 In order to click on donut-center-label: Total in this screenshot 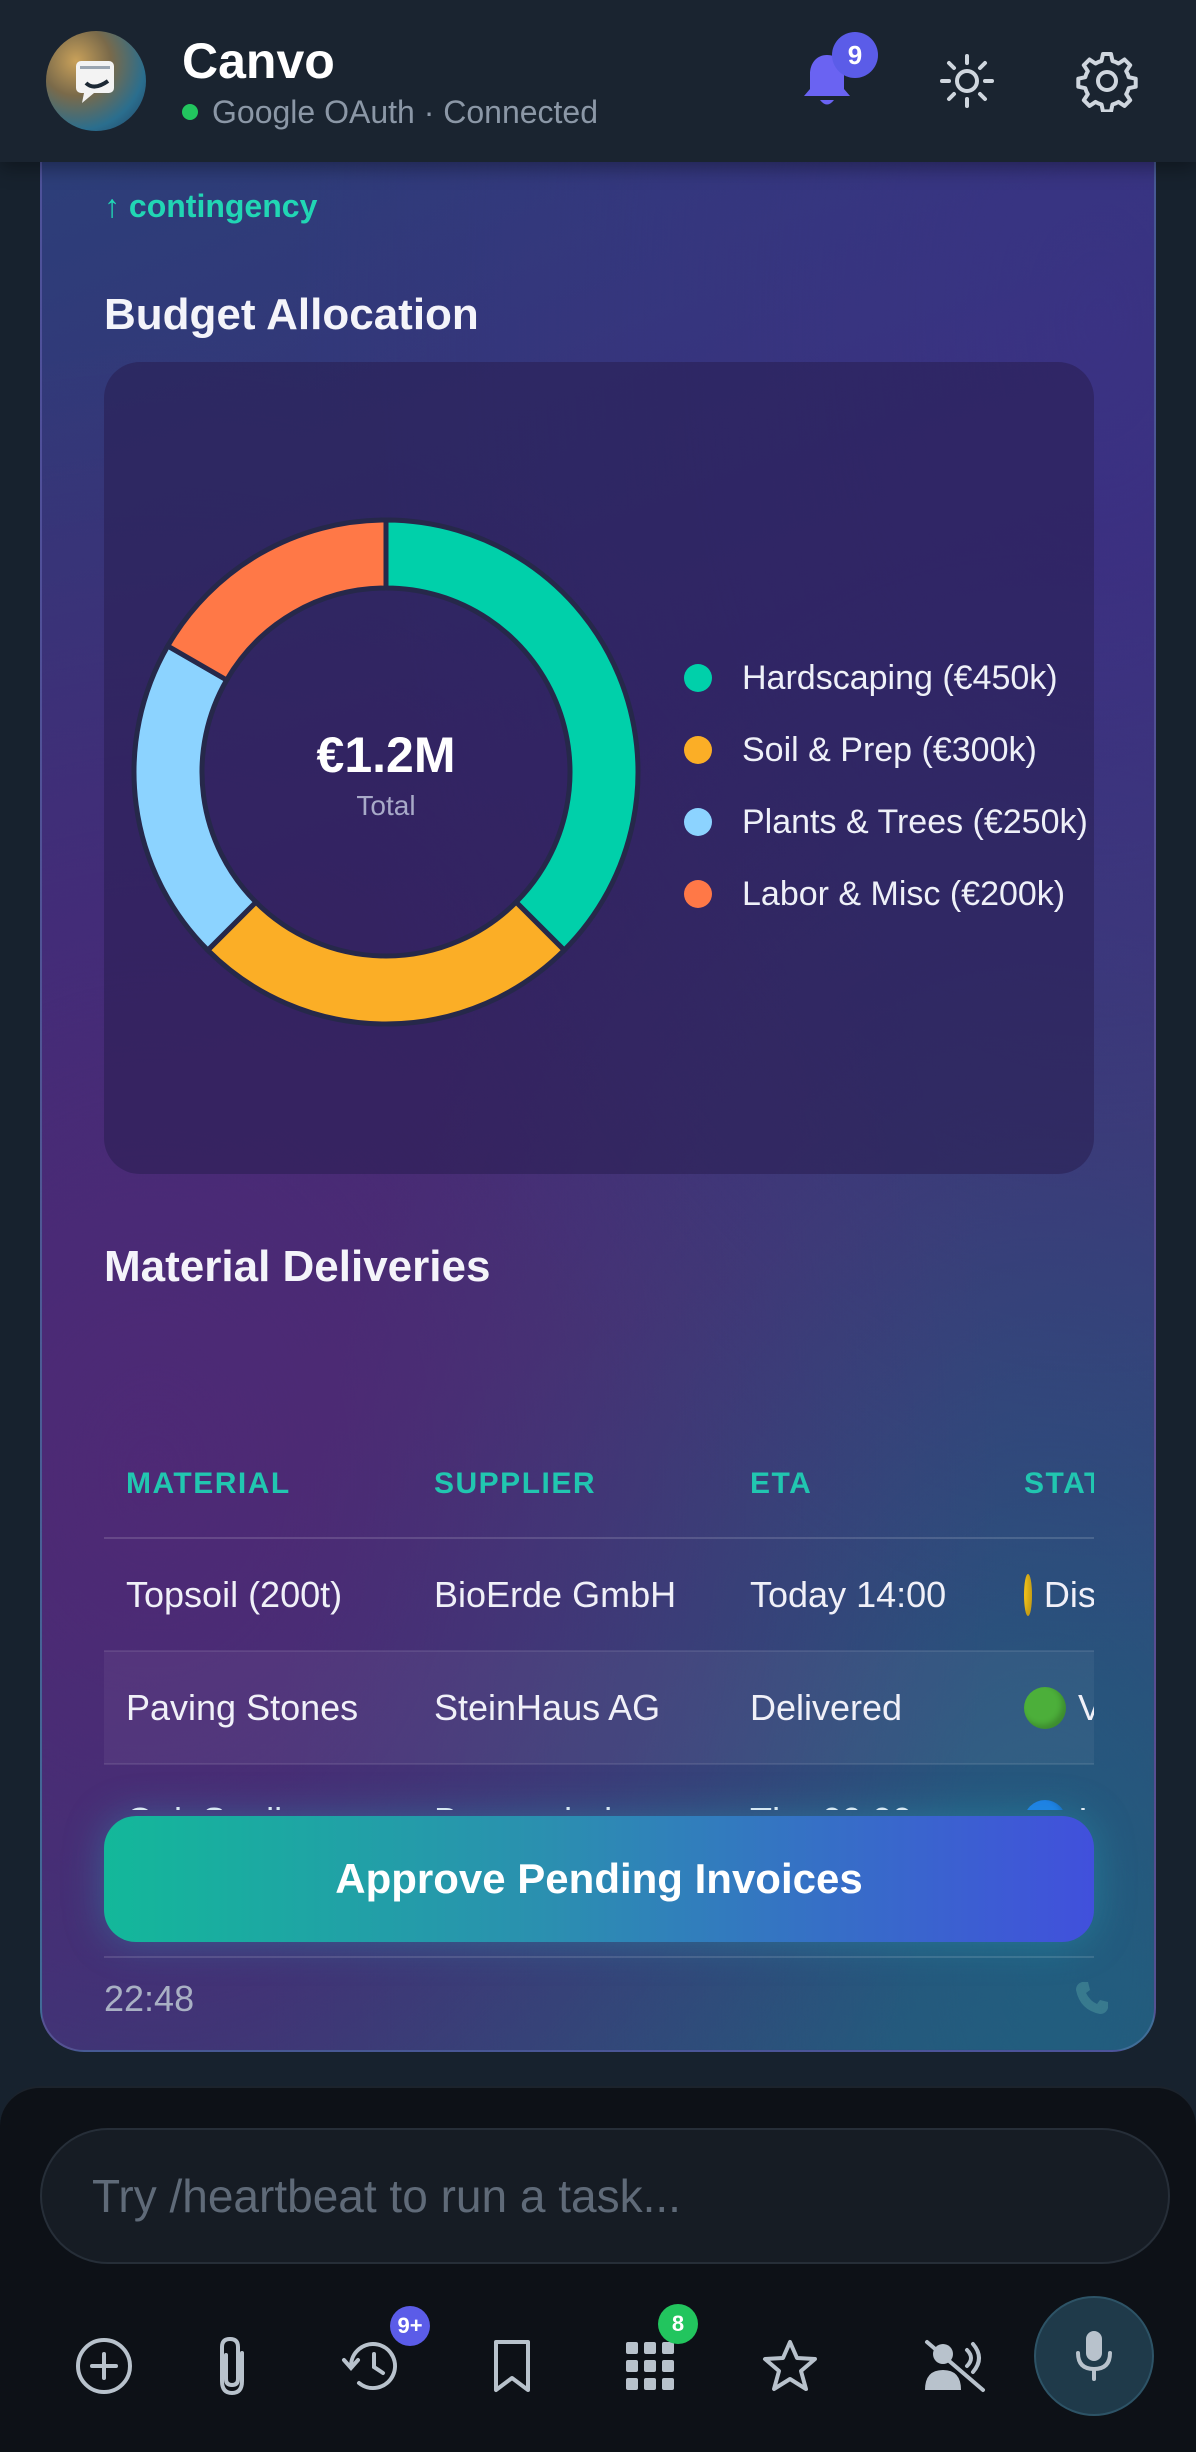, I will do `click(385, 805)`.